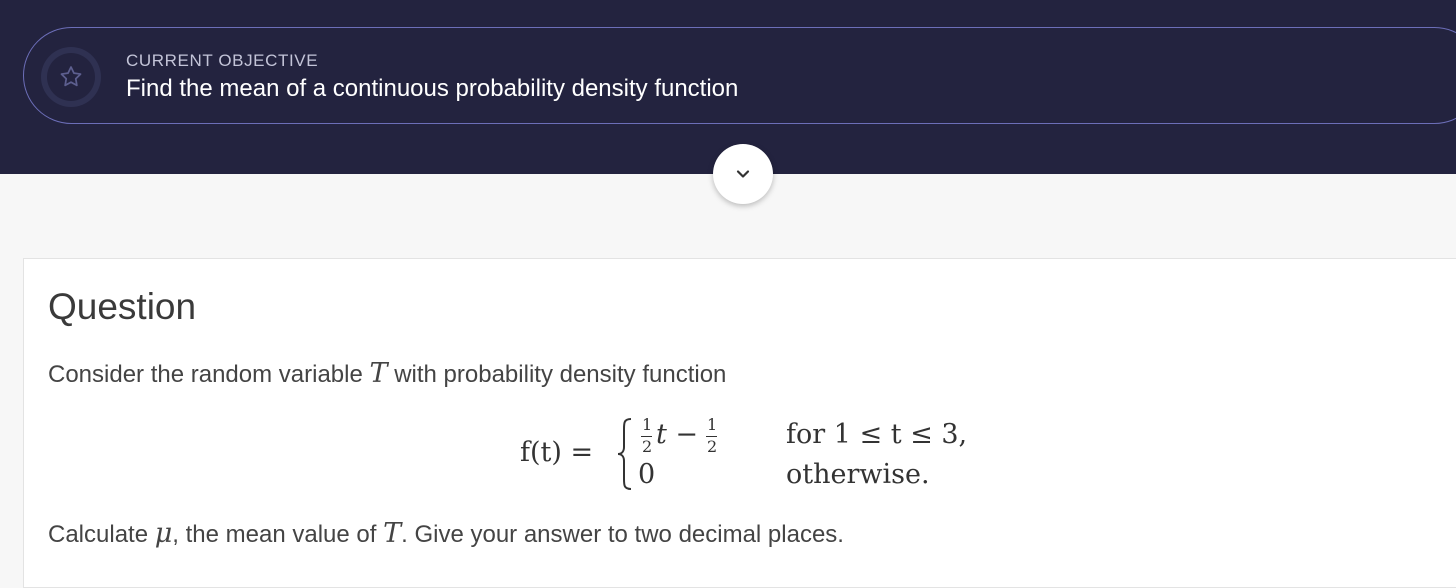  What do you see at coordinates (98, 534) in the screenshot?
I see `prompt-text-before: Calculate` at bounding box center [98, 534].